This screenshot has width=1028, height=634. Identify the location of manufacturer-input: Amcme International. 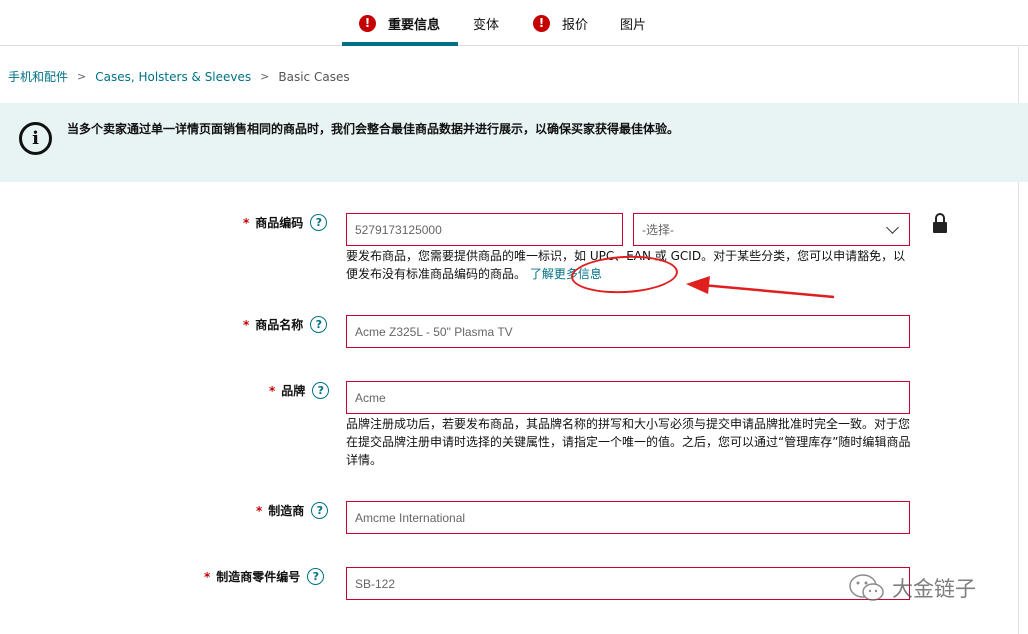
(628, 517).